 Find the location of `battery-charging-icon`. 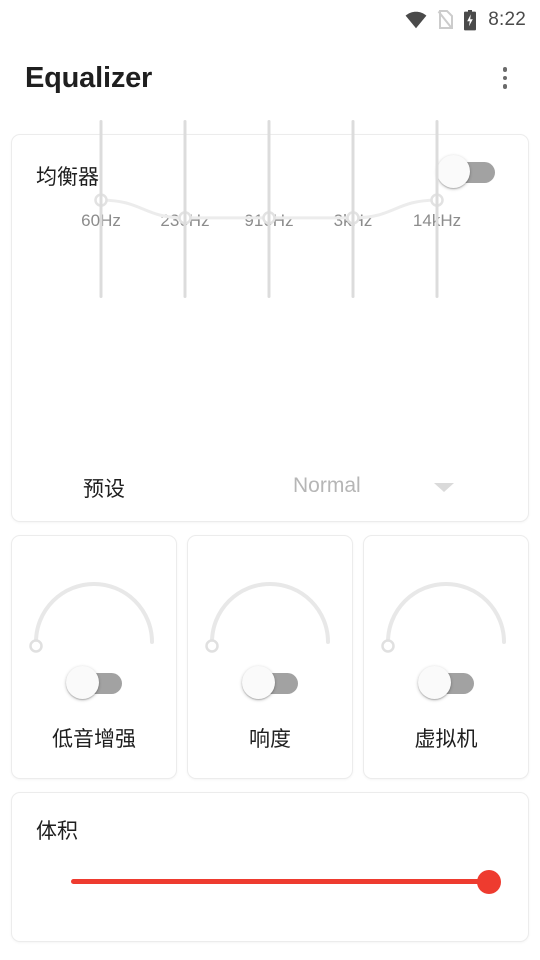

battery-charging-icon is located at coordinates (470, 19).